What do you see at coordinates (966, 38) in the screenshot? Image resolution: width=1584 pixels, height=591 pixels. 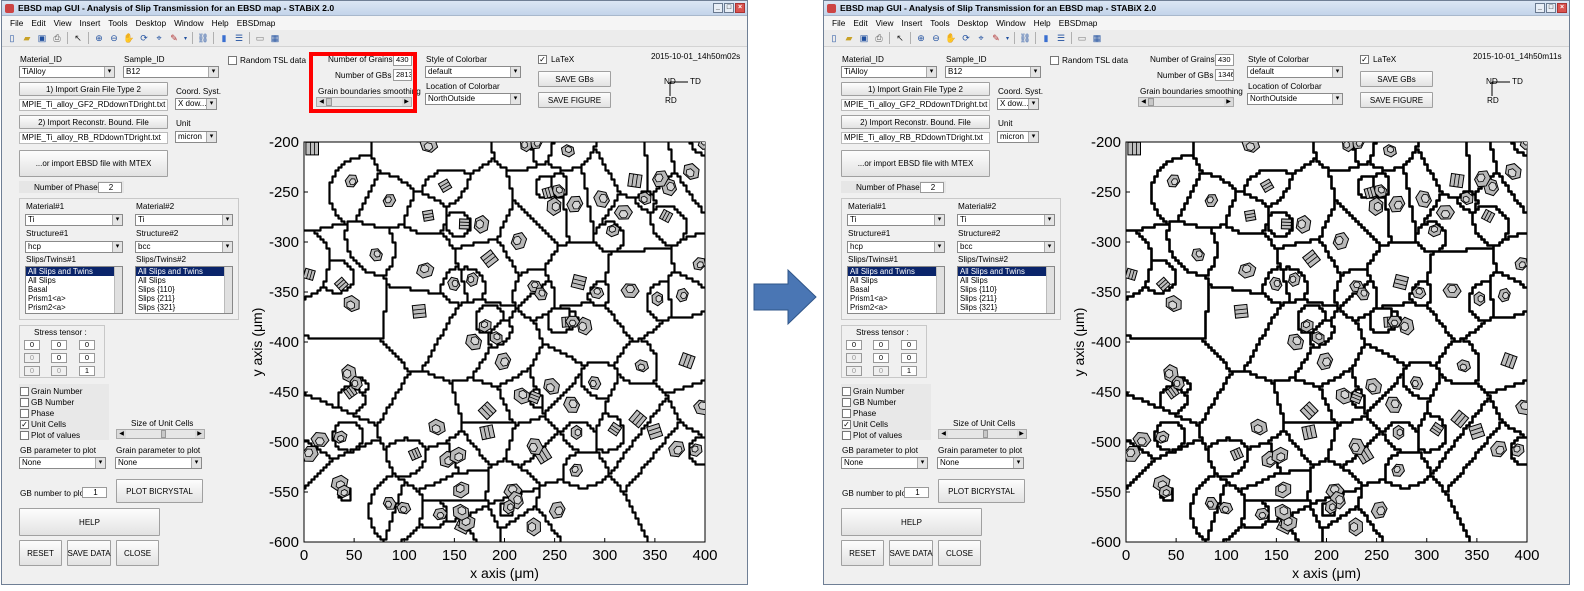 I see `rotate-3d-icon: ⟳` at bounding box center [966, 38].